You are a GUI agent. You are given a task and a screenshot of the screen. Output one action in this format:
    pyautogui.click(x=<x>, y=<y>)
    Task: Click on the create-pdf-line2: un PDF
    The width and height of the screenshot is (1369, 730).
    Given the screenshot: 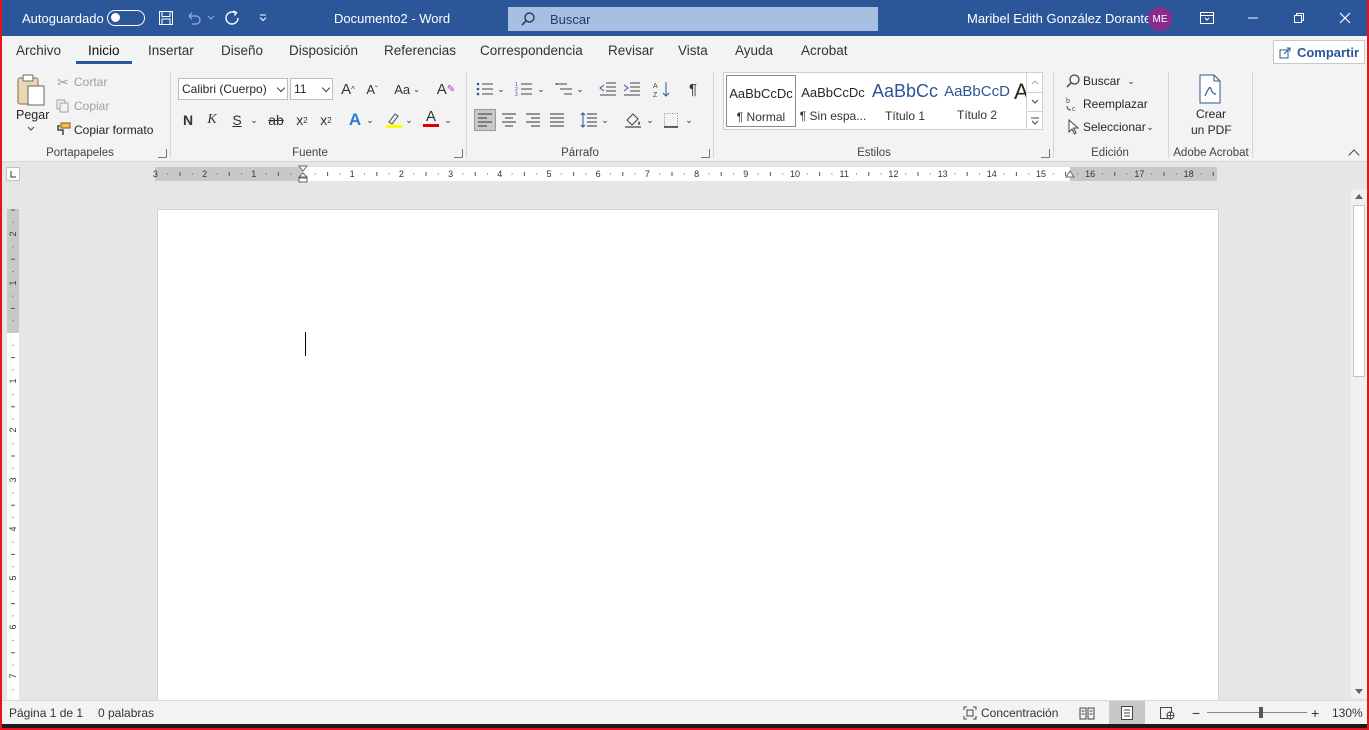 What is the action you would take?
    pyautogui.click(x=1211, y=130)
    